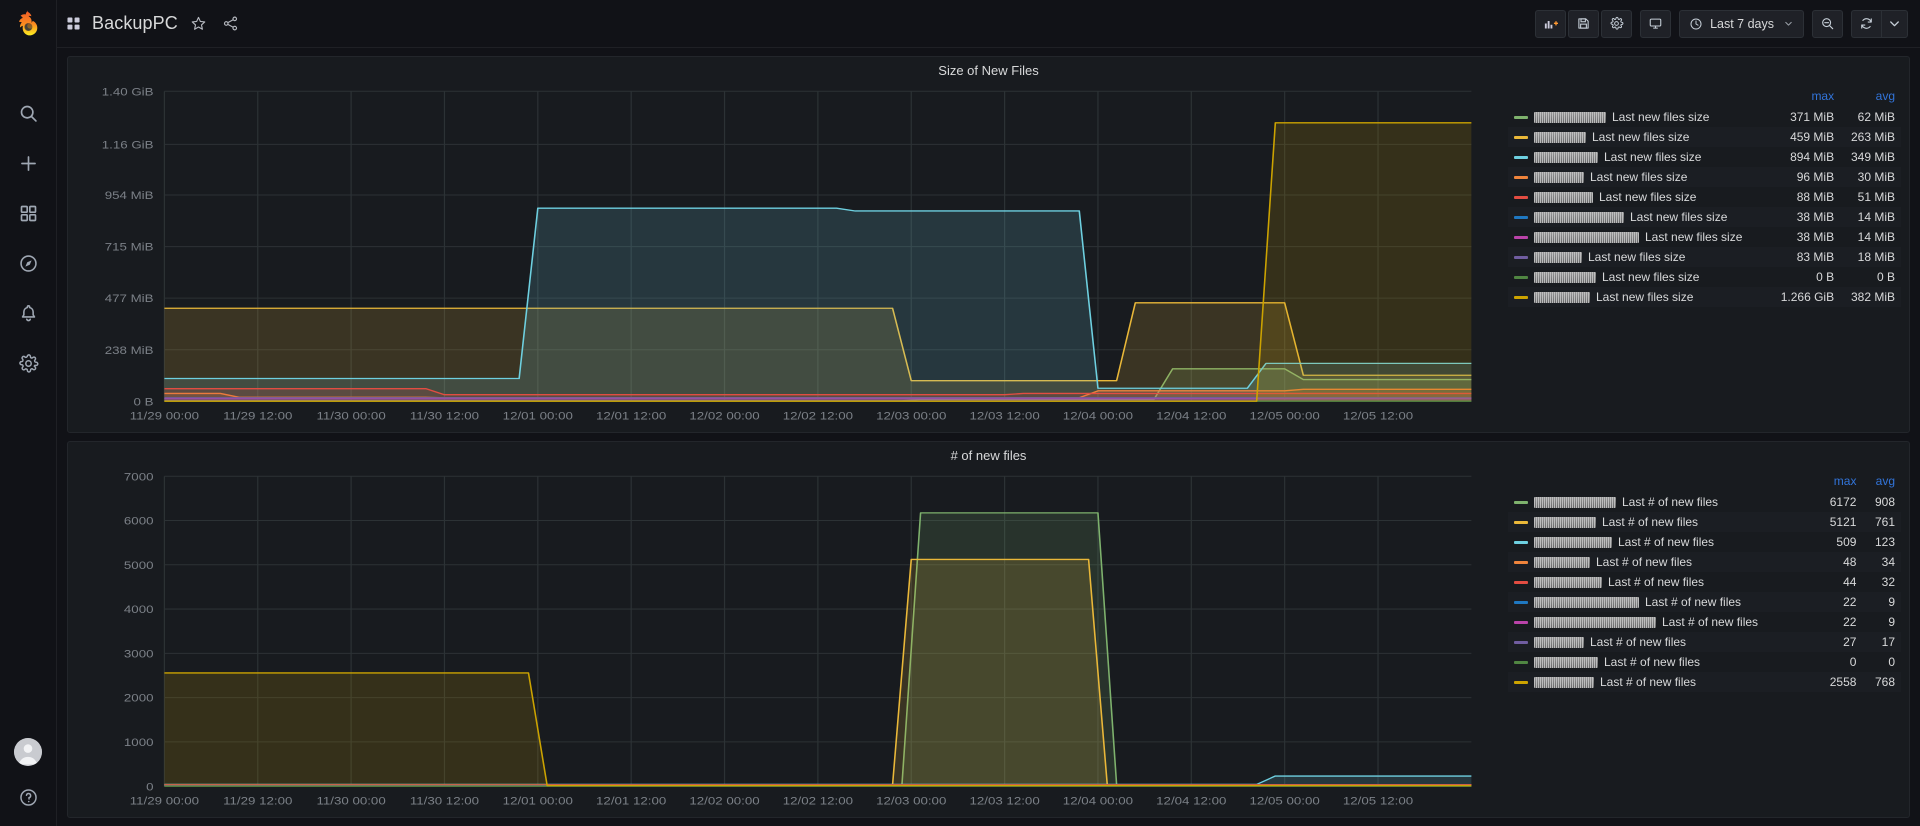 This screenshot has height=826, width=1920. I want to click on y-axis-tick-label: 477 MiB, so click(129, 298).